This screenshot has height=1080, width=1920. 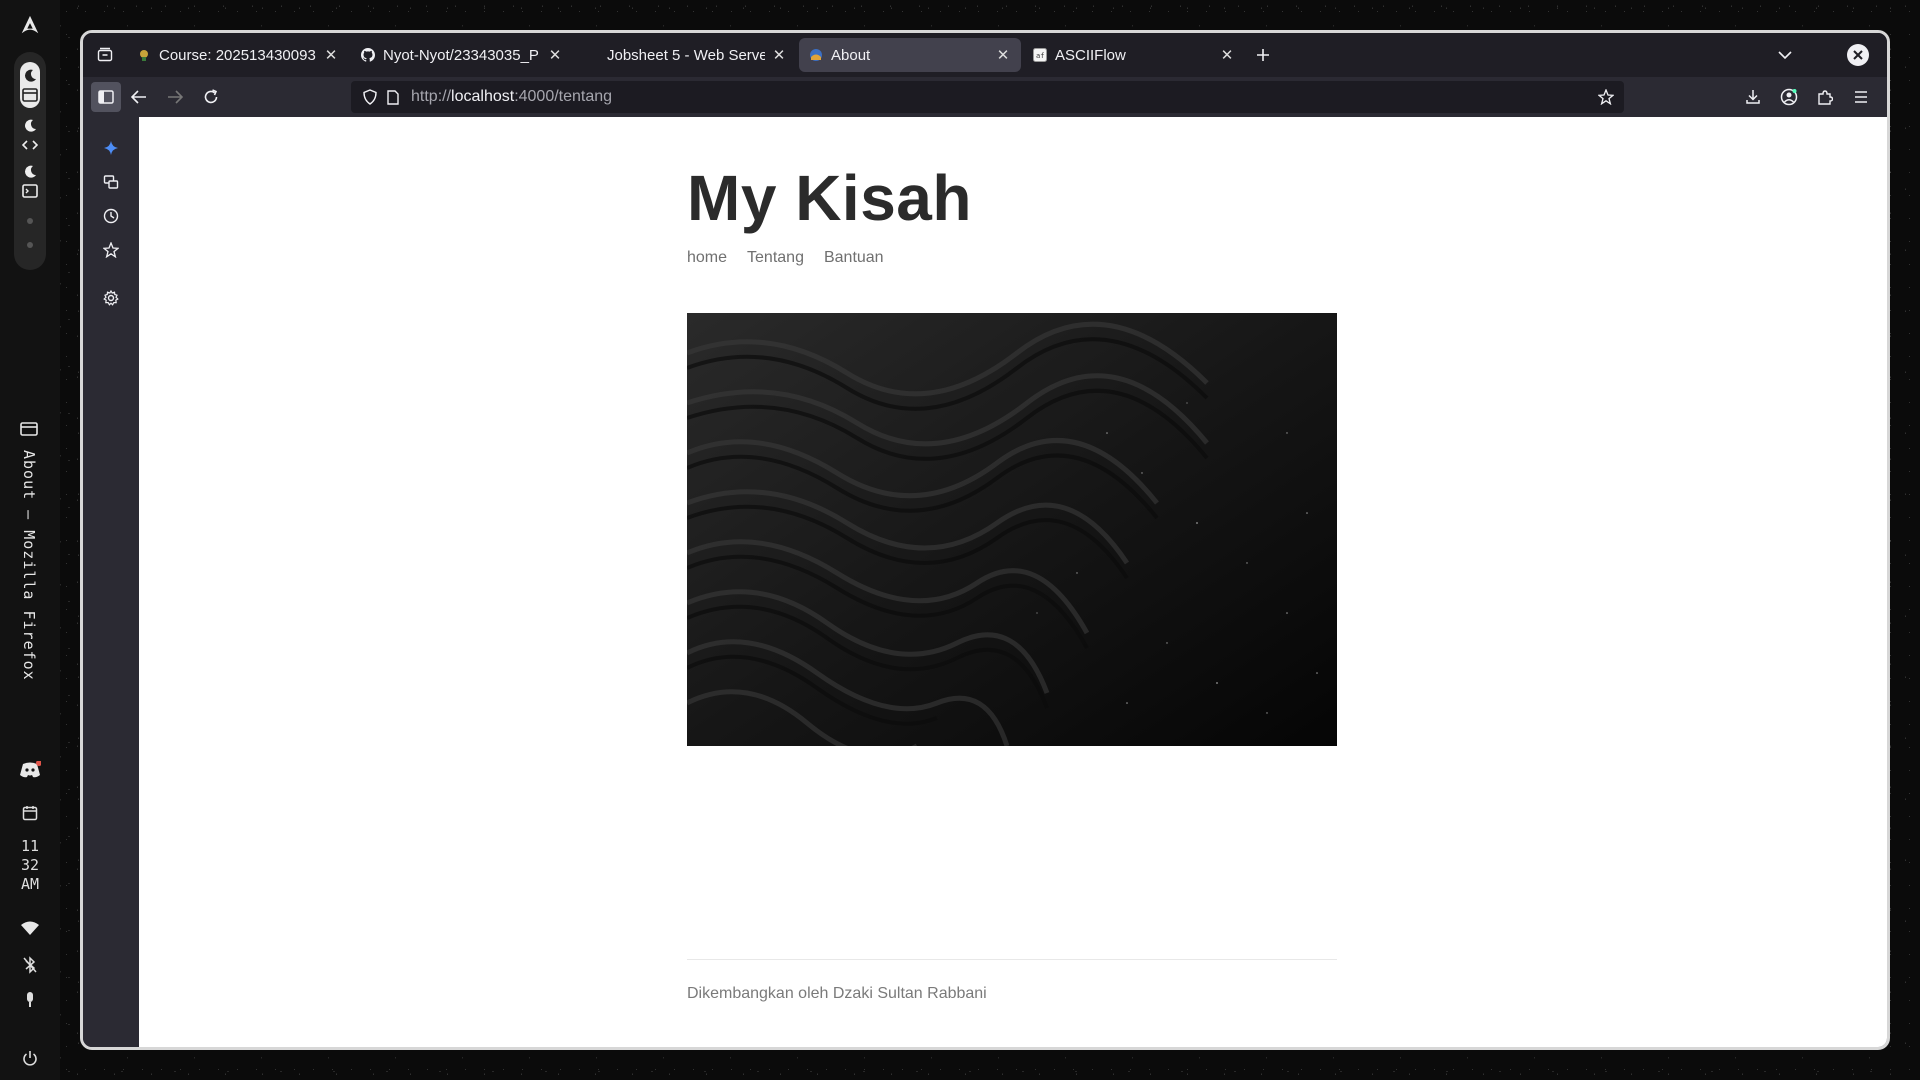 I want to click on download-icon, so click(x=1753, y=97).